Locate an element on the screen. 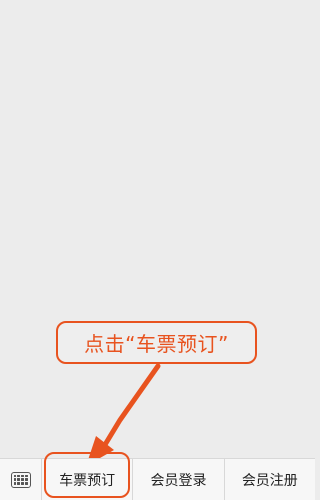 Image resolution: width=320 pixels, height=500 pixels. menu-item-label: 会员注册 is located at coordinates (269, 480).